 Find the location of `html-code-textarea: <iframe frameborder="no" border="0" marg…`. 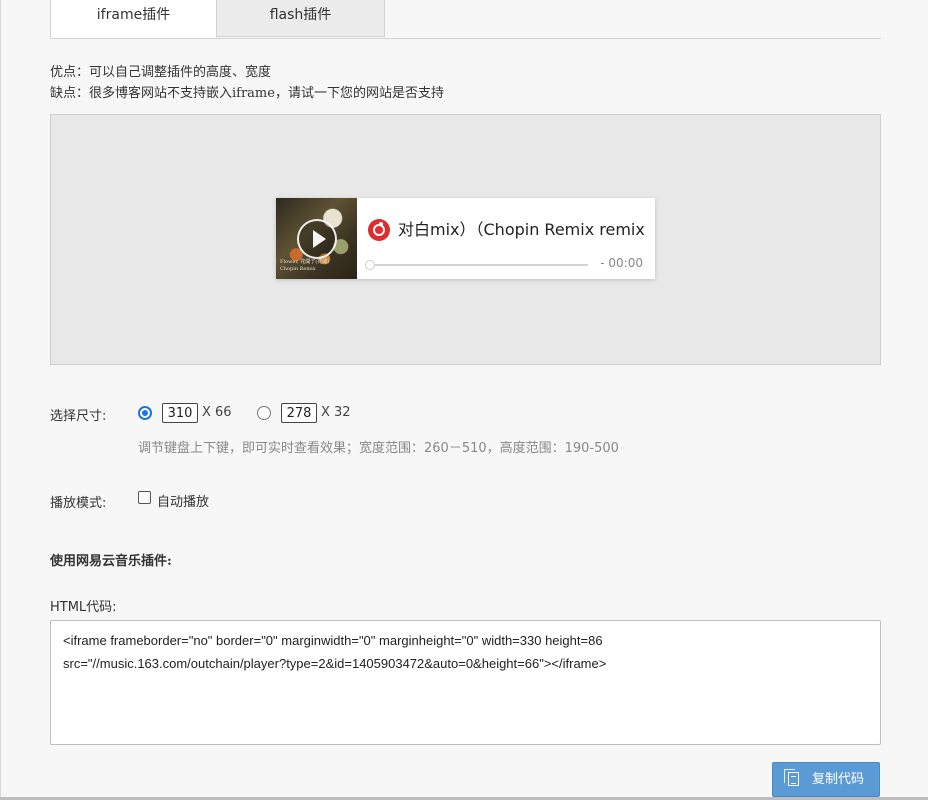

html-code-textarea: <iframe frameborder="no" border="0" marg… is located at coordinates (465, 682).